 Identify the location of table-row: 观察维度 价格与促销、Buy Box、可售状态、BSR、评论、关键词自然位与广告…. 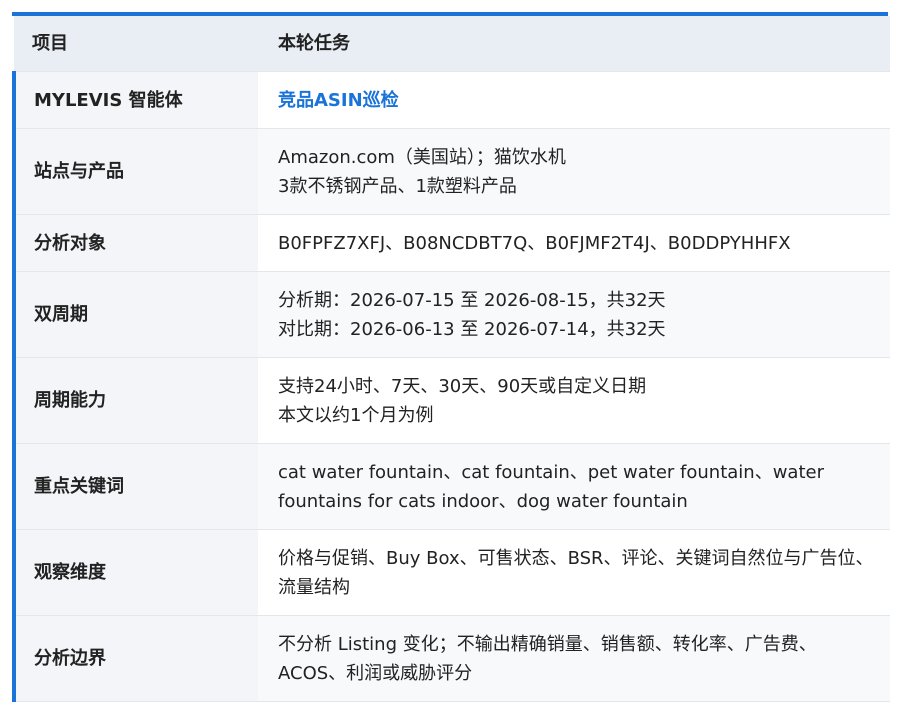
(451, 572).